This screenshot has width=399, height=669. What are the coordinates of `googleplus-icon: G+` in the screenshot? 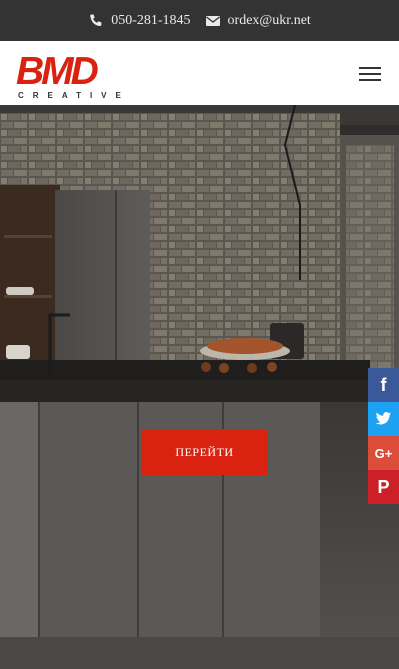 It's located at (383, 453).